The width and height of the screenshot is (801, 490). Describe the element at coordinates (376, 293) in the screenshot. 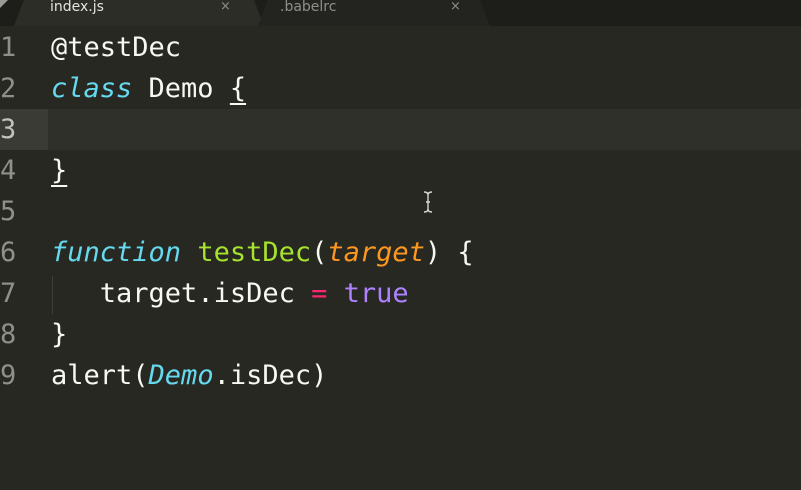

I see `boolean-token: true` at that location.